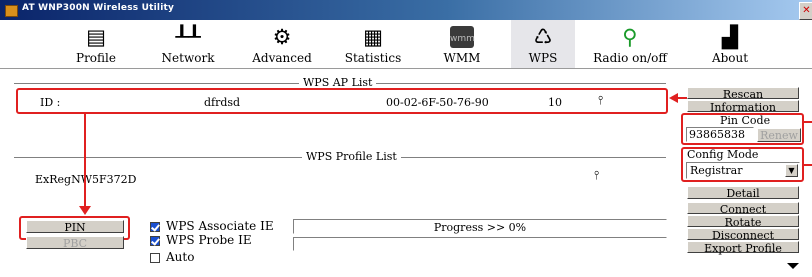  What do you see at coordinates (630, 37) in the screenshot?
I see `radio-icon: ⚲` at bounding box center [630, 37].